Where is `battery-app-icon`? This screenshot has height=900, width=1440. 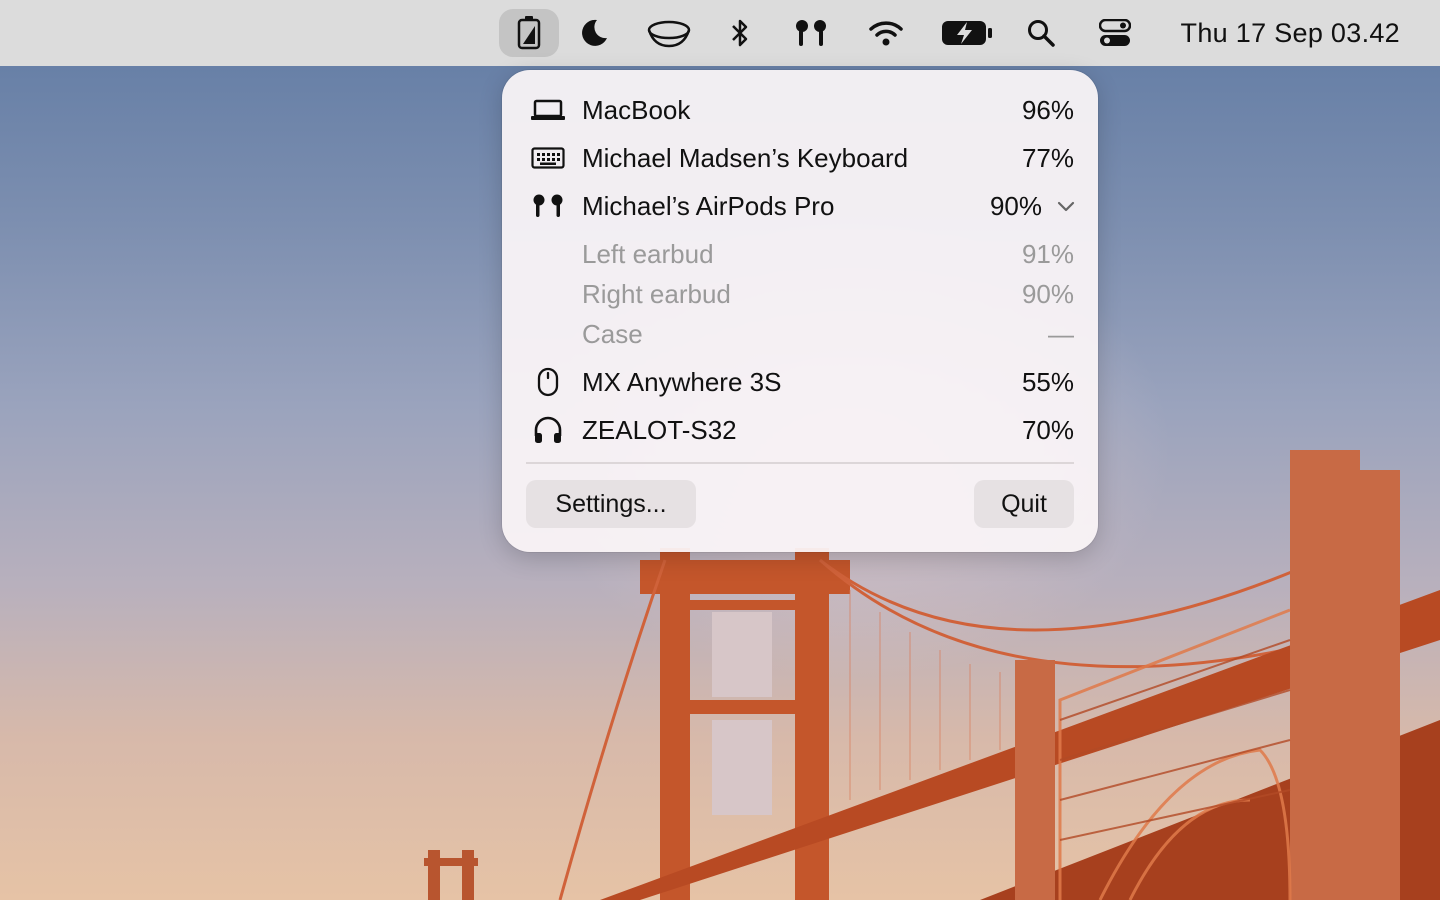
battery-app-icon is located at coordinates (529, 33).